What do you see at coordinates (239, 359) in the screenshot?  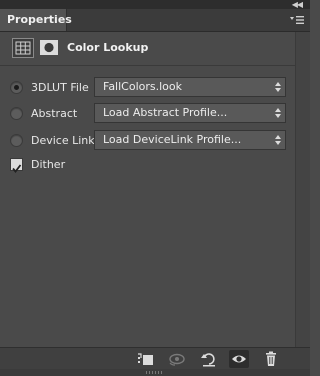 I see `visibility-eye-icon` at bounding box center [239, 359].